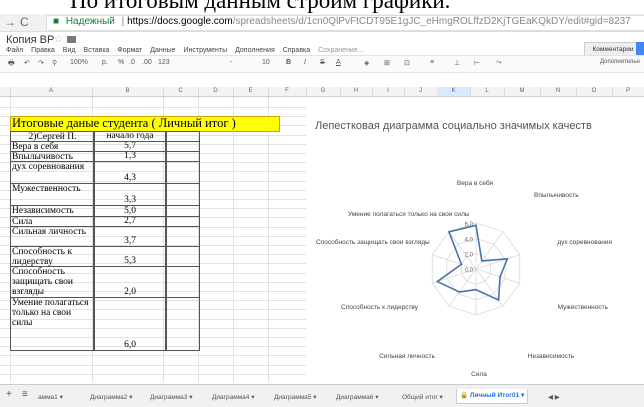 The height and width of the screenshot is (407, 644). I want to click on column-header-c: C, so click(181, 91).